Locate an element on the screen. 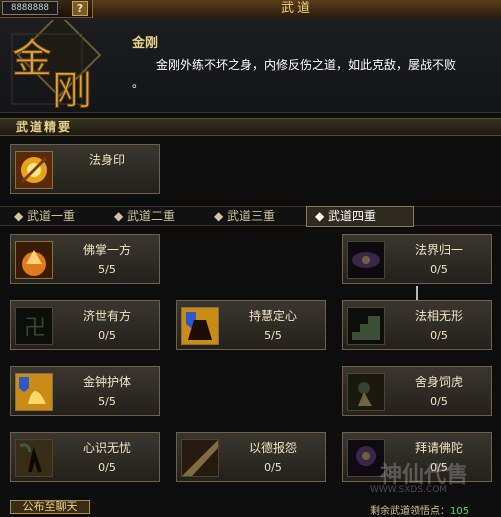  tab-bar: ◆ 武道一重 ◆ 武道二重 ◆ 武道三重 ◆ 武道四重 is located at coordinates (250, 216).